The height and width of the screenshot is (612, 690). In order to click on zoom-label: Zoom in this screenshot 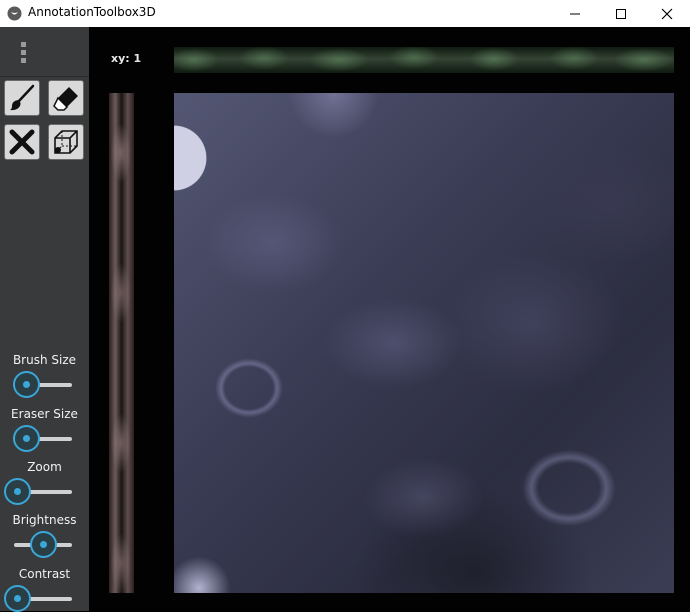, I will do `click(44, 467)`.